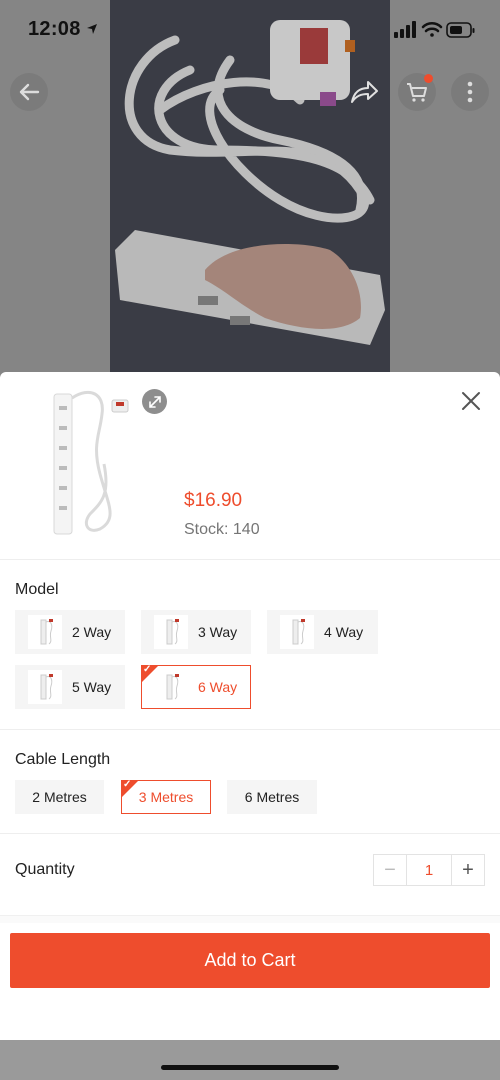  I want to click on model-option-3-way: 3 Way, so click(196, 632).